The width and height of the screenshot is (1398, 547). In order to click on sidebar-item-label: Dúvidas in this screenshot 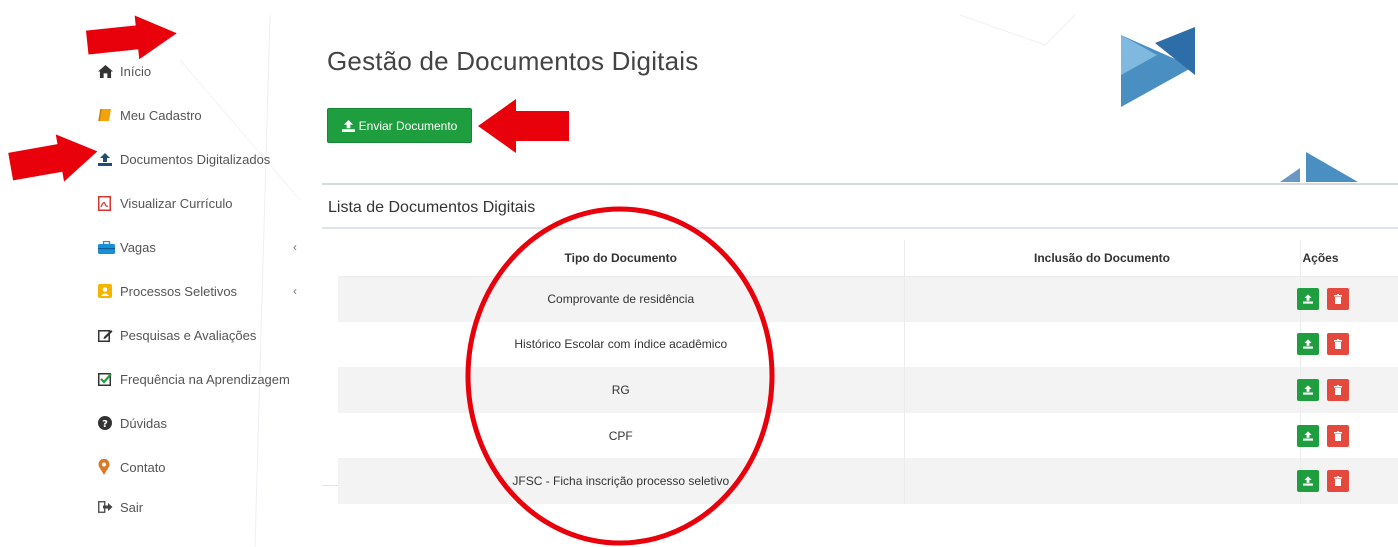, I will do `click(143, 423)`.